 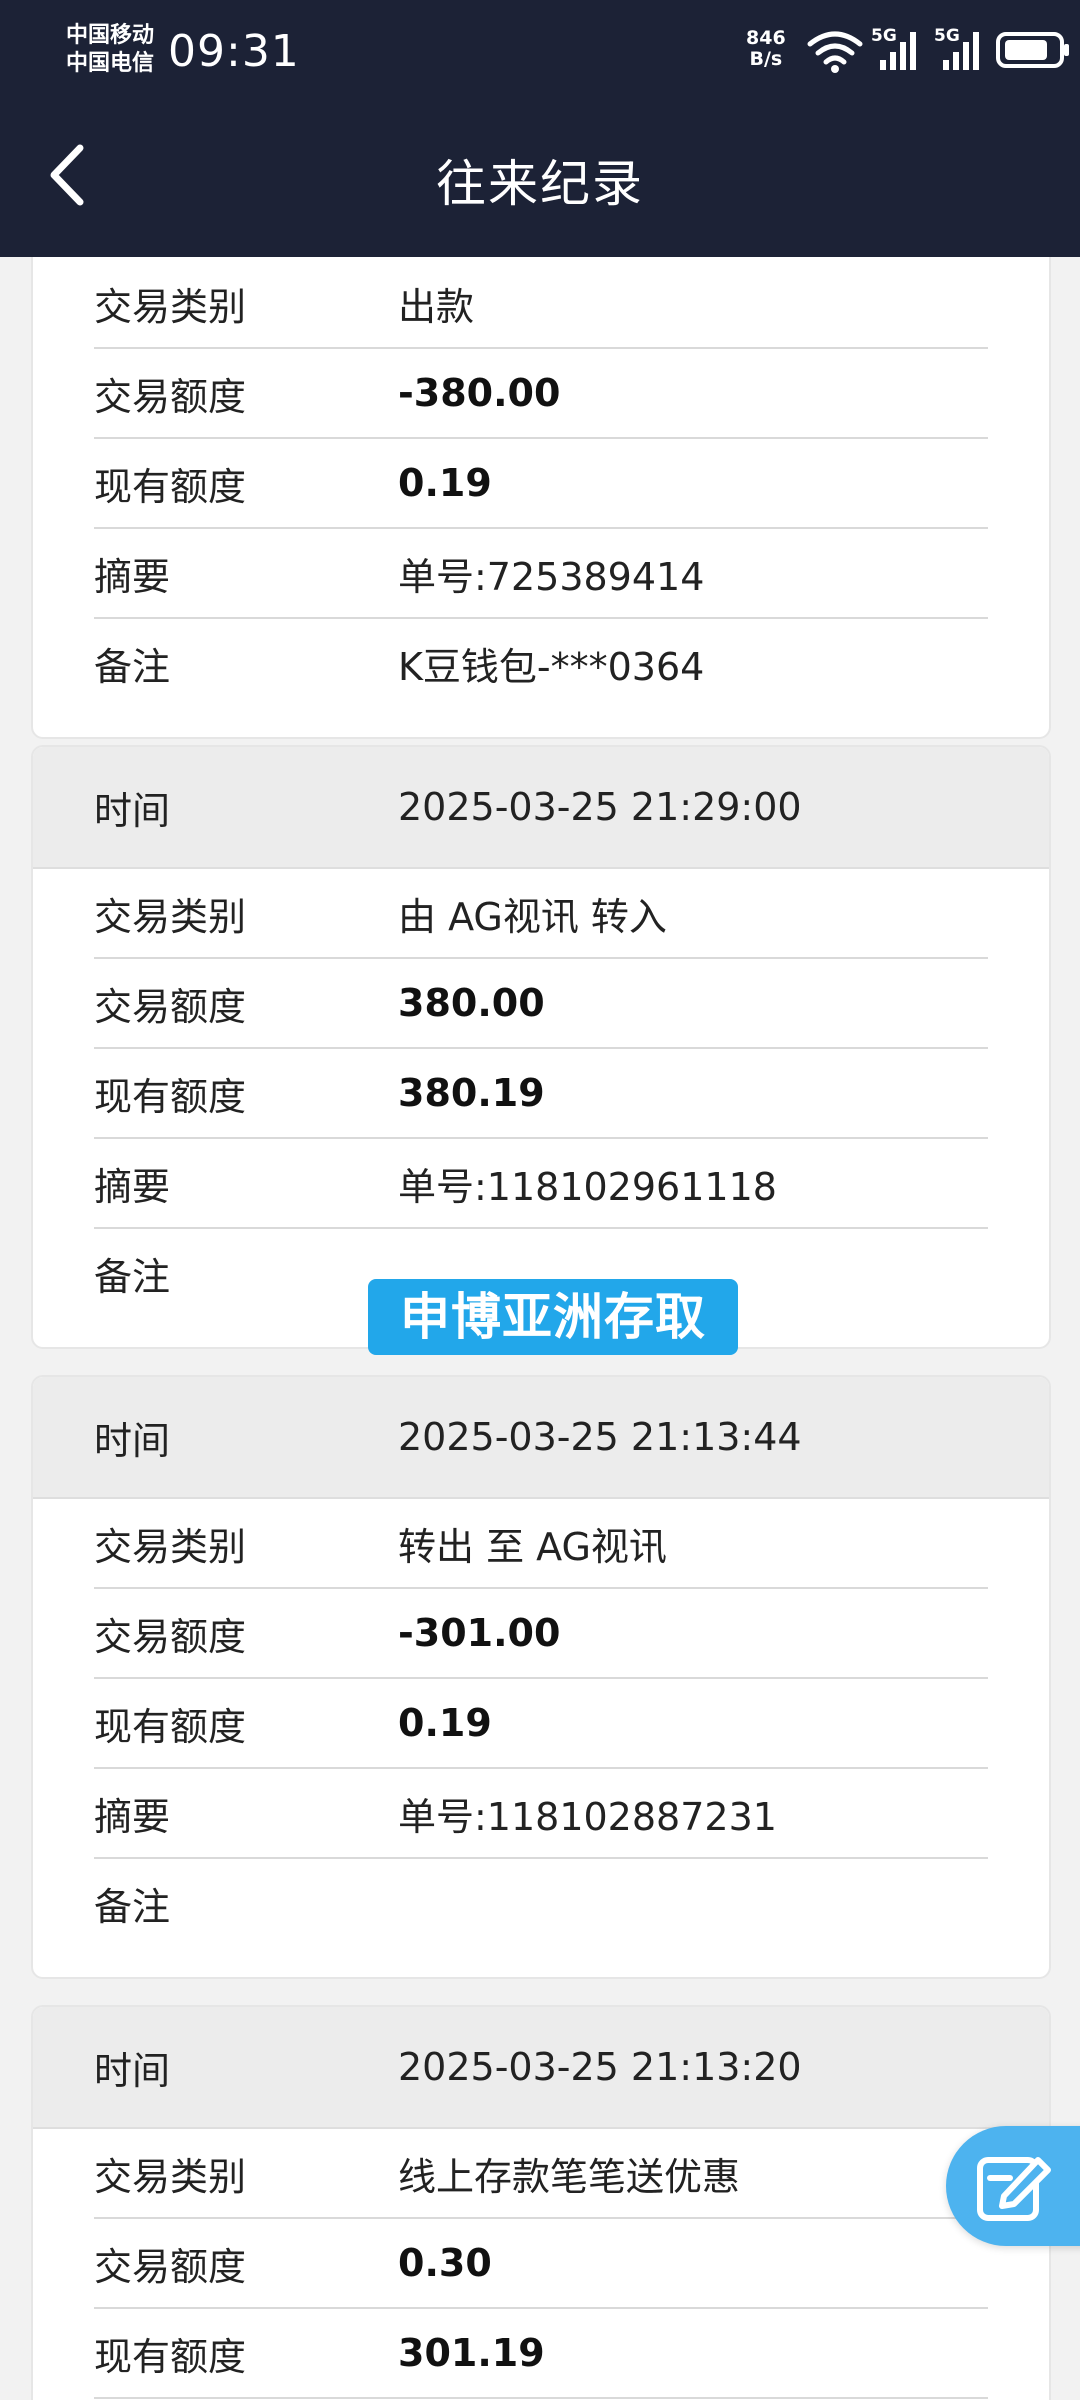 I want to click on record-time-header: 时间 2025-03-25 21:13:44, so click(x=541, y=1438).